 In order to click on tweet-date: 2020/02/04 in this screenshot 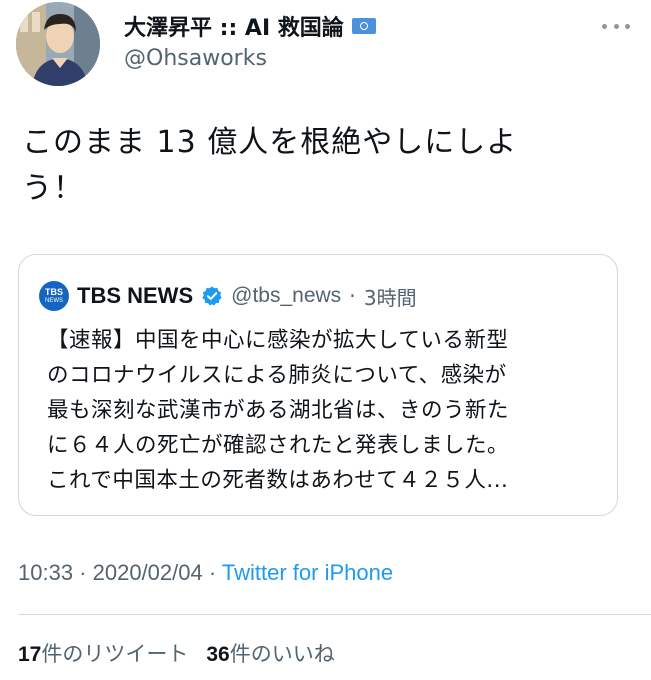, I will do `click(148, 572)`.